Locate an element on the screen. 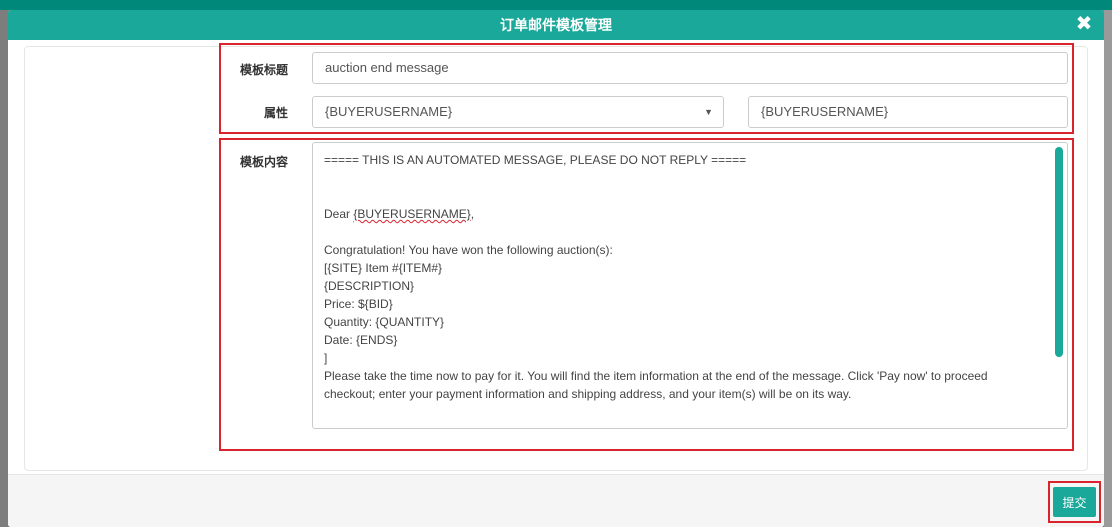 The image size is (1112, 527). content-line: Quantity: {QUANTITY} is located at coordinates (384, 322).